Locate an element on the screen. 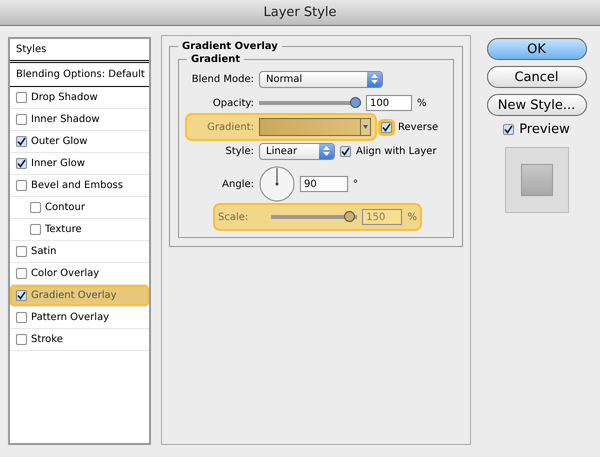 This screenshot has height=457, width=600. angle-field: 90 is located at coordinates (324, 184).